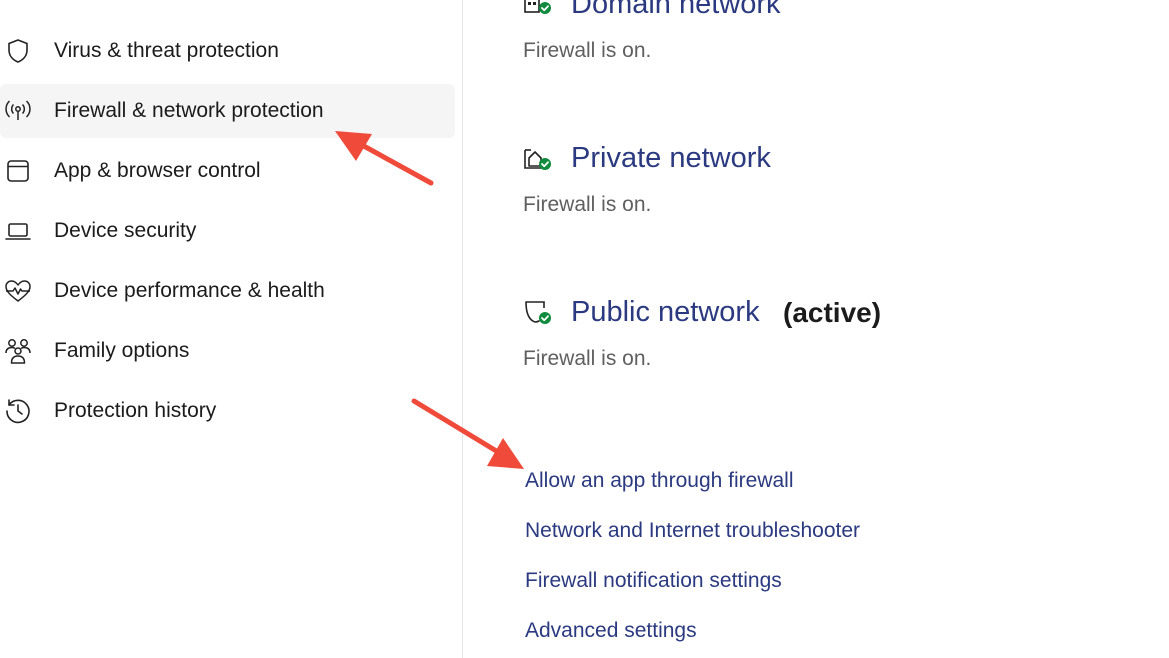 The image size is (1169, 658). I want to click on browser-window-icon, so click(18, 171).